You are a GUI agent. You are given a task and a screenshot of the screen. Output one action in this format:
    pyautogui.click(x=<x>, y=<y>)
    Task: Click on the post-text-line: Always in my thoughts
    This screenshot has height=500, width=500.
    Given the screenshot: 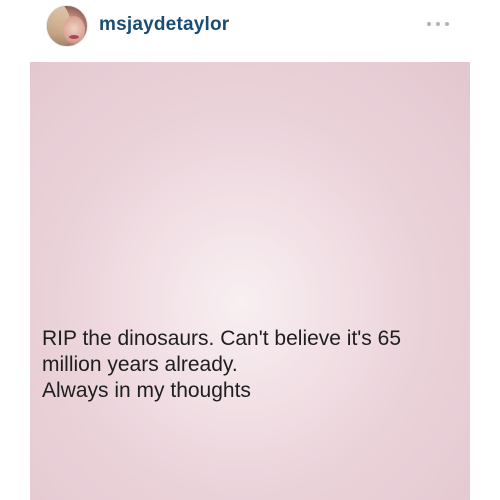 What is the action you would take?
    pyautogui.click(x=146, y=390)
    